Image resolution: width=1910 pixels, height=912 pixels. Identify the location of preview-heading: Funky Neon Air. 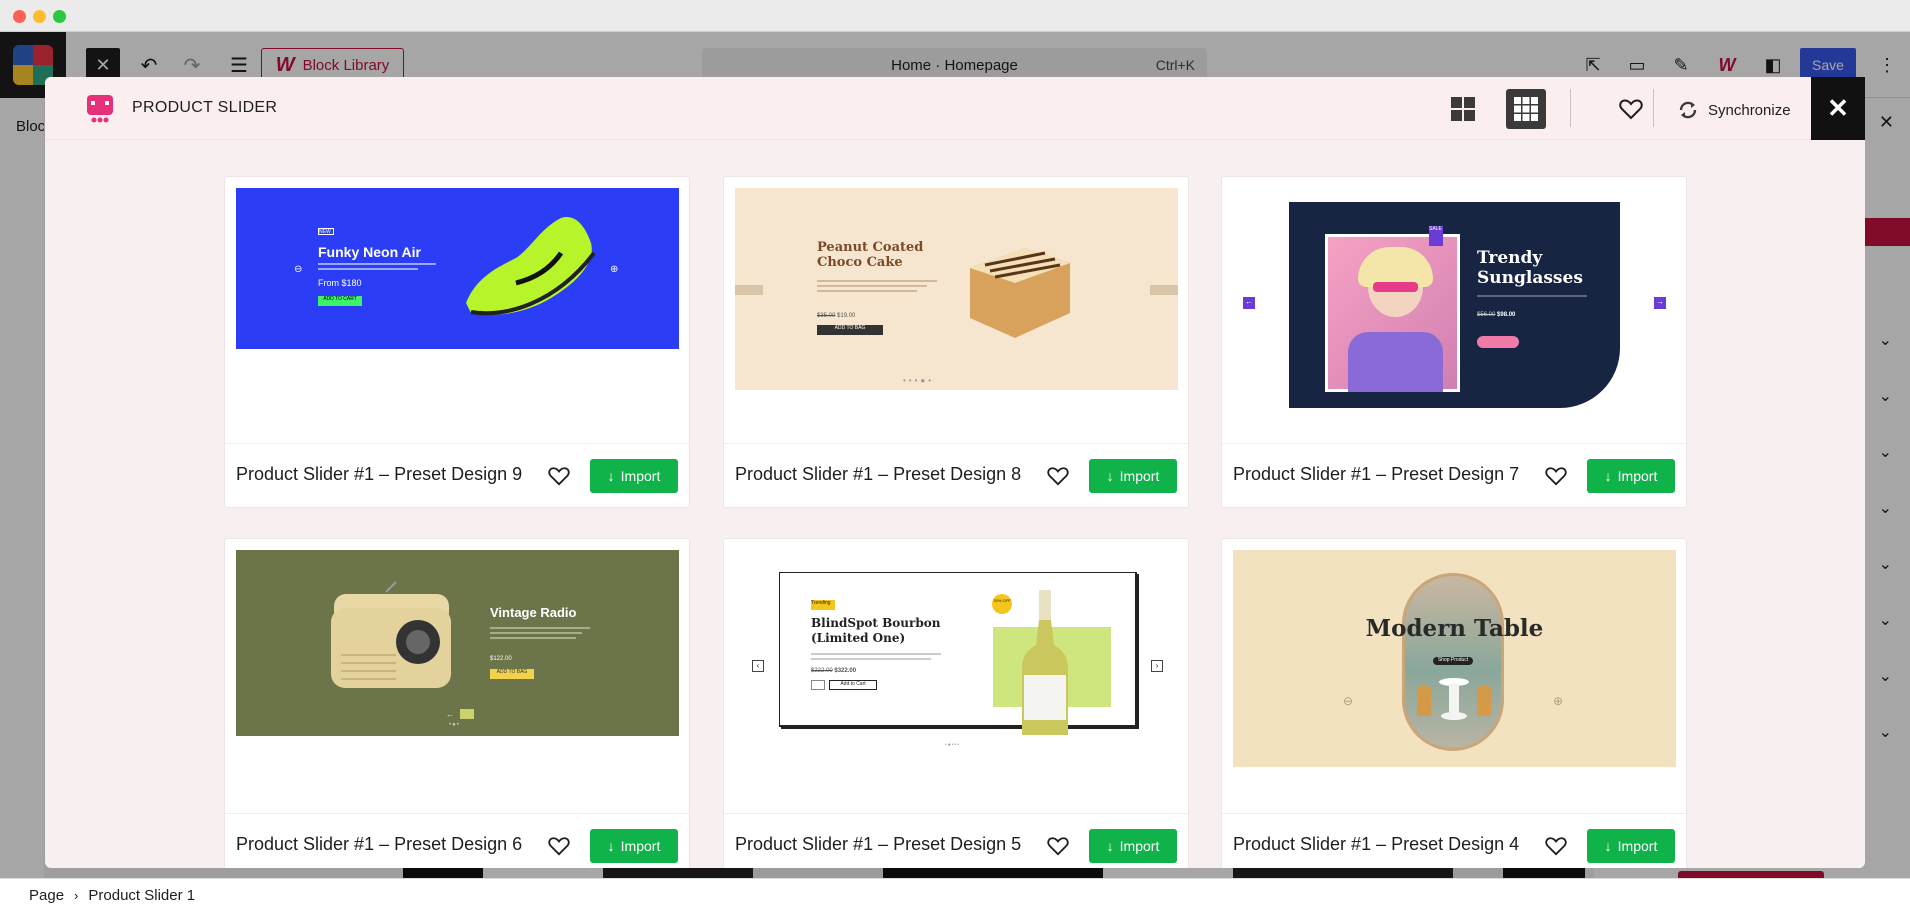
(369, 252).